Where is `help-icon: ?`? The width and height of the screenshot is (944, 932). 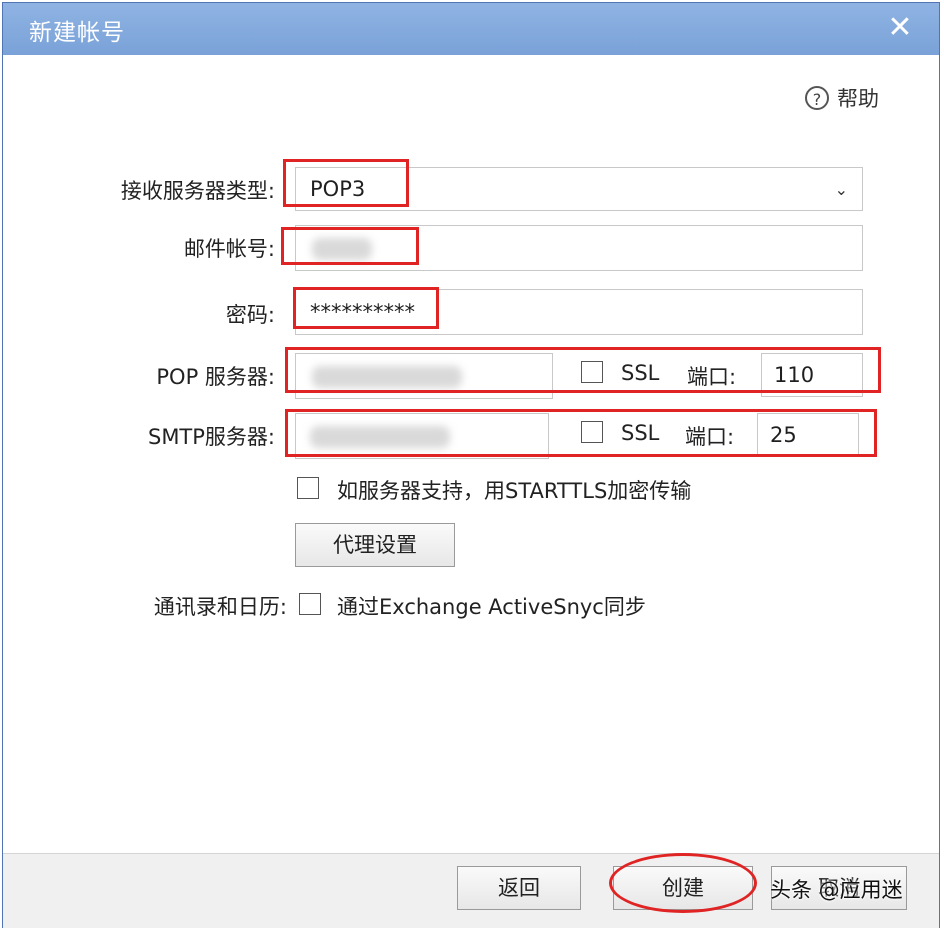 help-icon: ? is located at coordinates (817, 98).